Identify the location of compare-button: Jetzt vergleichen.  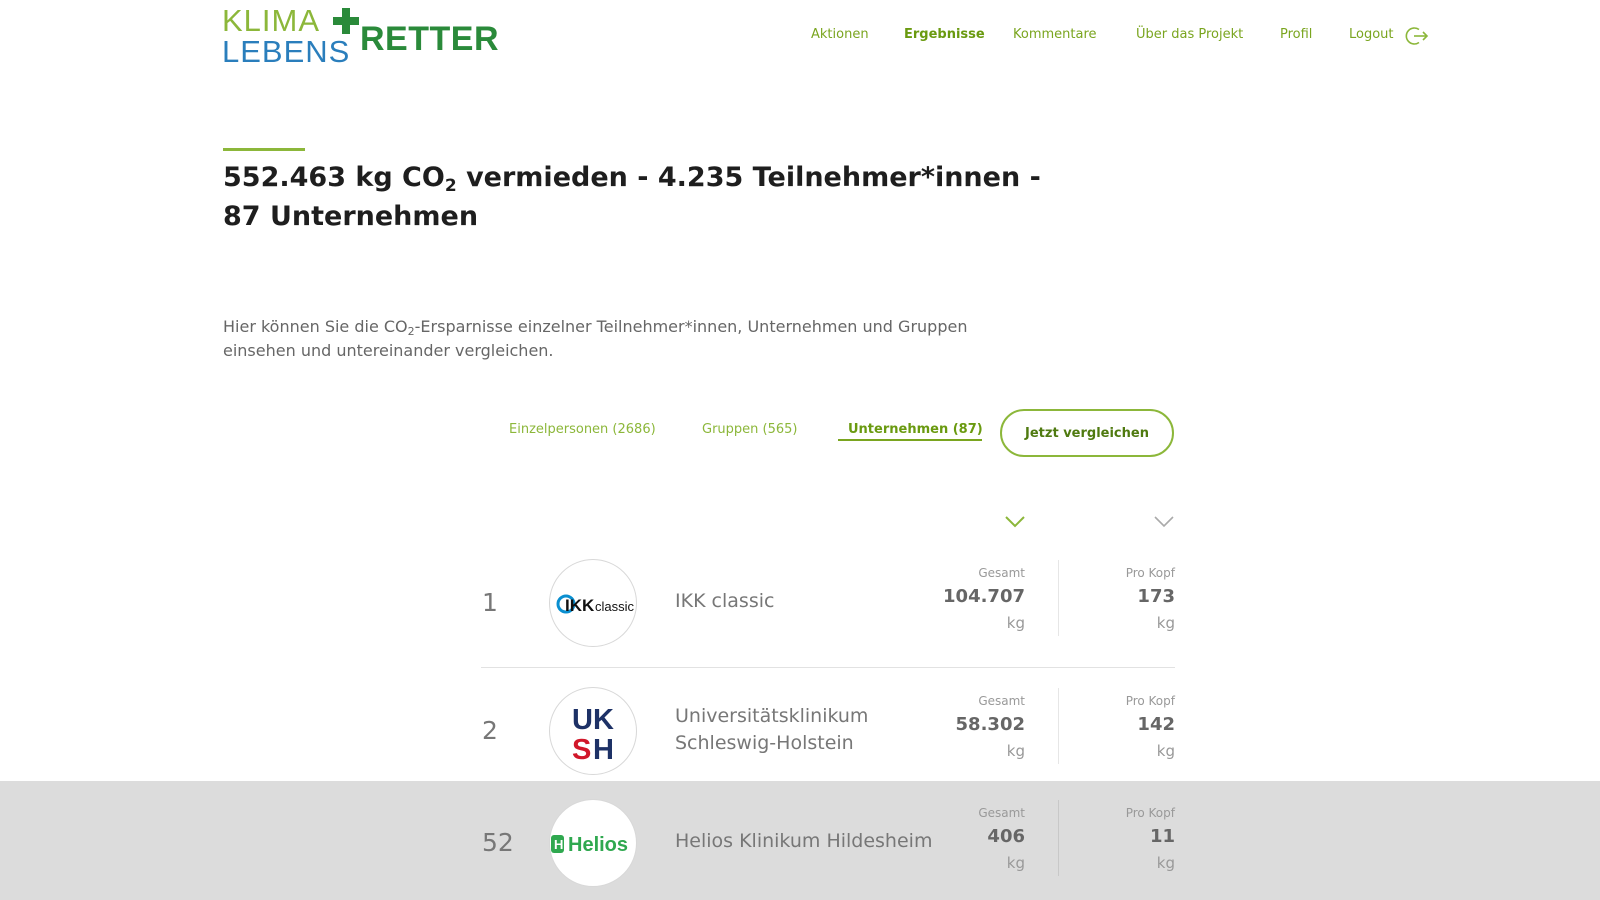
(1087, 433).